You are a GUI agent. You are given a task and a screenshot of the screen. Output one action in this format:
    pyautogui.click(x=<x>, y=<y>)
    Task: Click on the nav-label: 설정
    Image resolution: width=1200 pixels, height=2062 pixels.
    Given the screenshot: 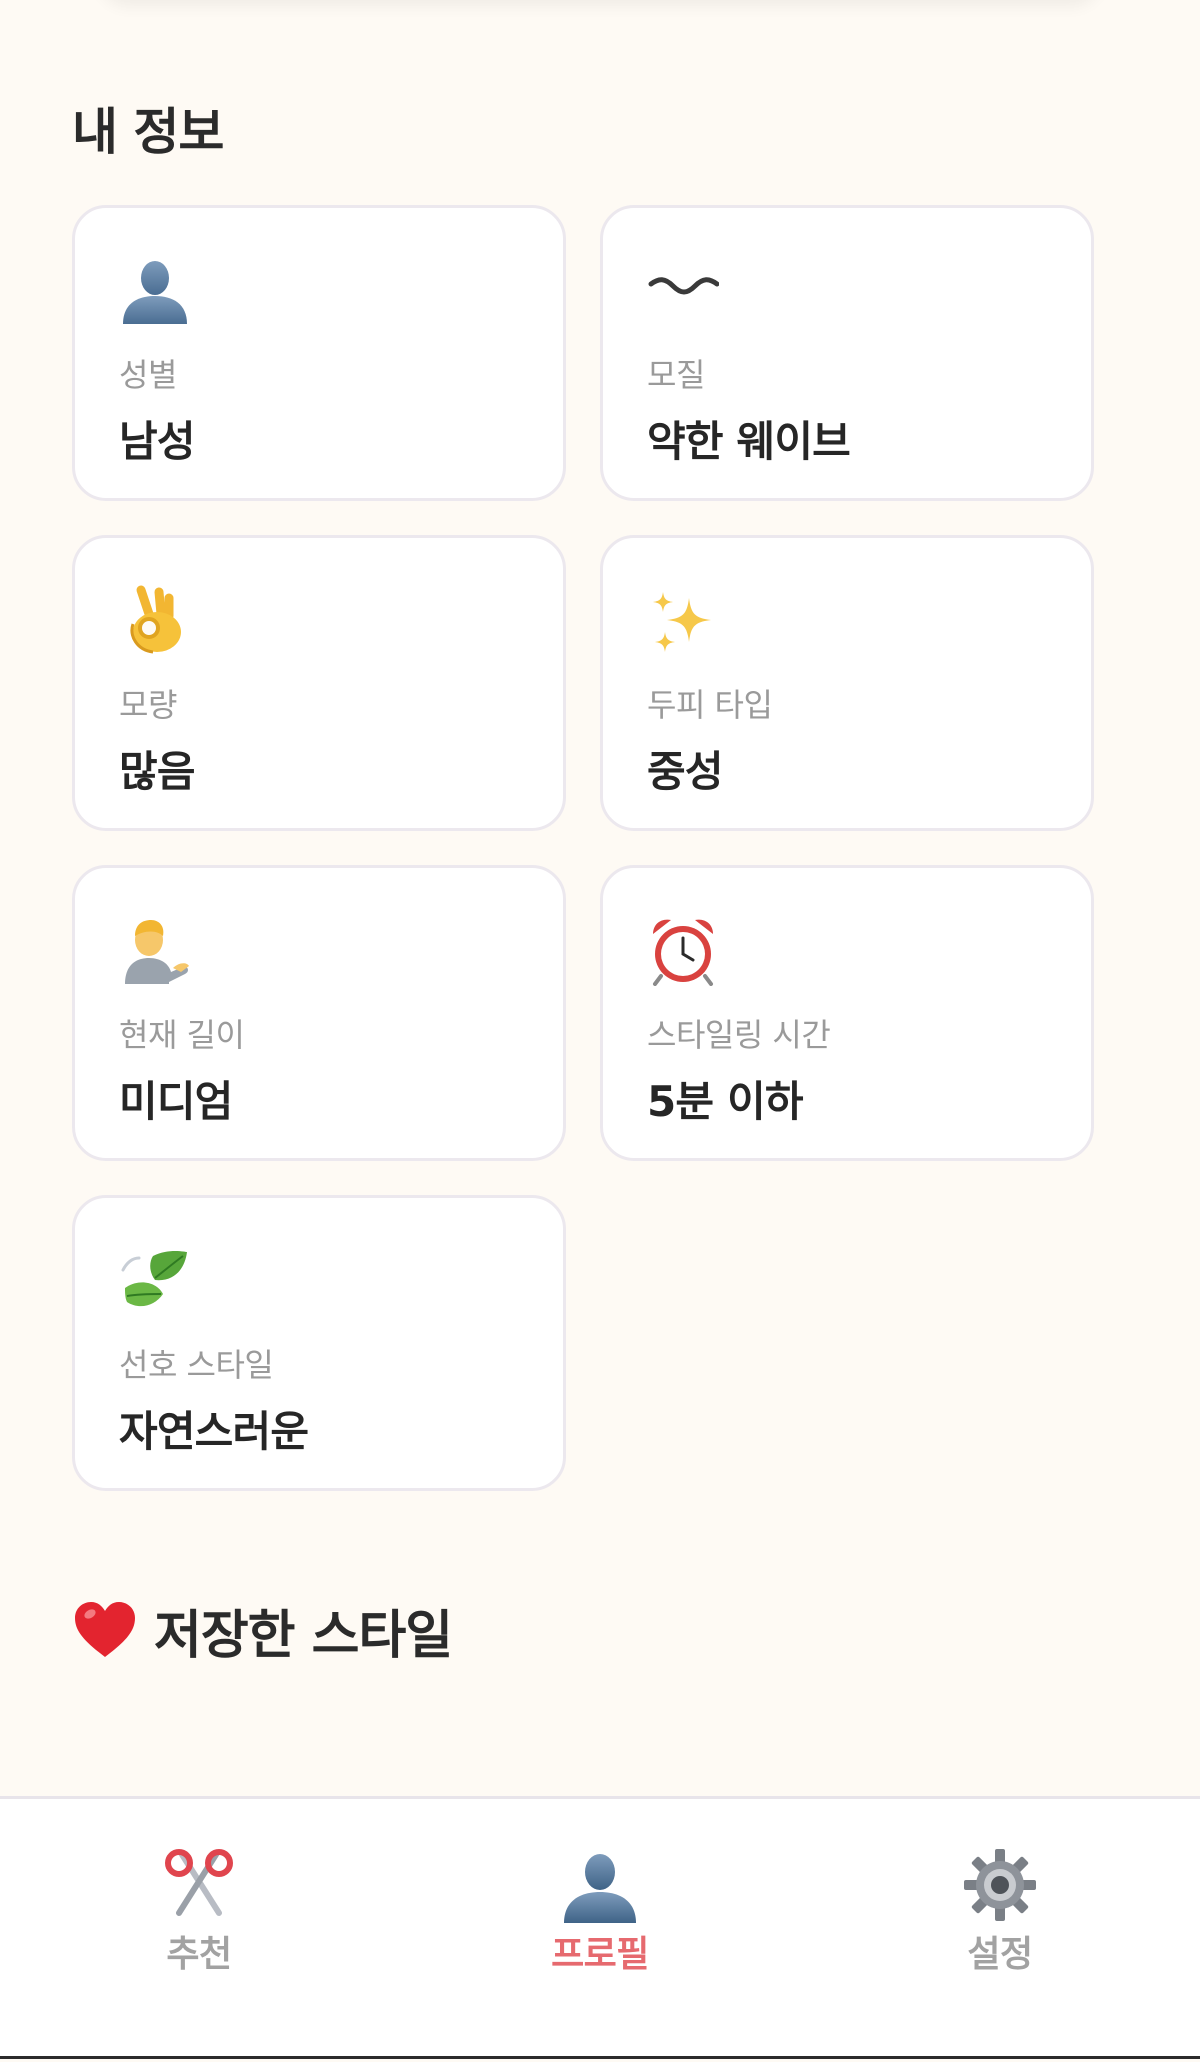 What is the action you would take?
    pyautogui.click(x=1000, y=1954)
    